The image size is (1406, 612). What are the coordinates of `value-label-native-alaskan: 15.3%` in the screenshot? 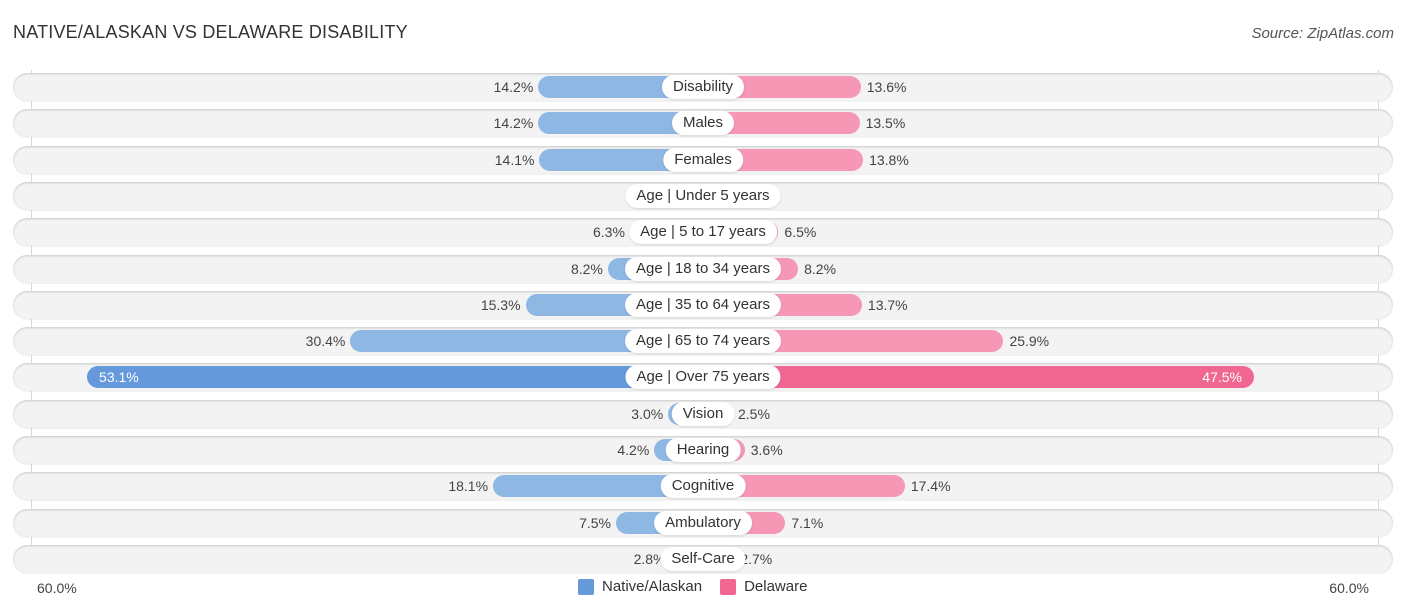 It's located at (500, 304).